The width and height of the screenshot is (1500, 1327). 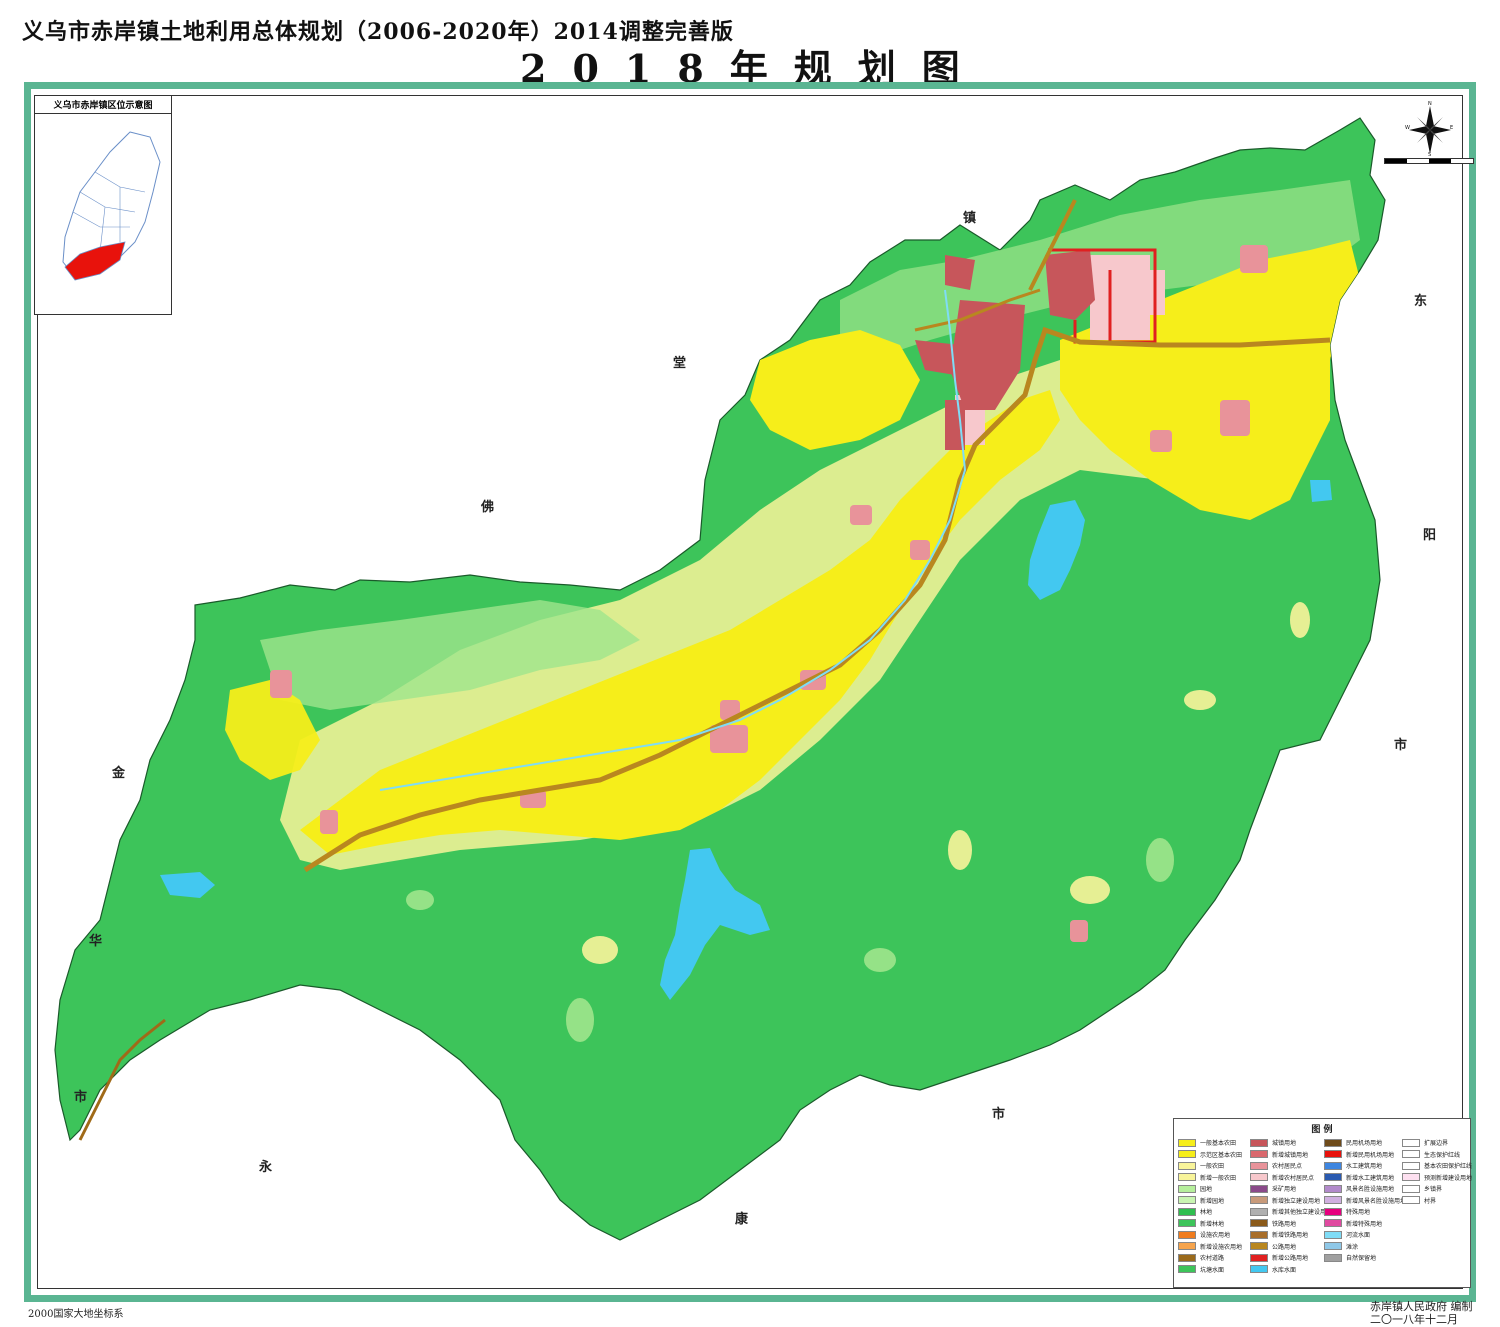 What do you see at coordinates (1370, 1190) in the screenshot?
I see `legend-label: 风景名胜设施用地` at bounding box center [1370, 1190].